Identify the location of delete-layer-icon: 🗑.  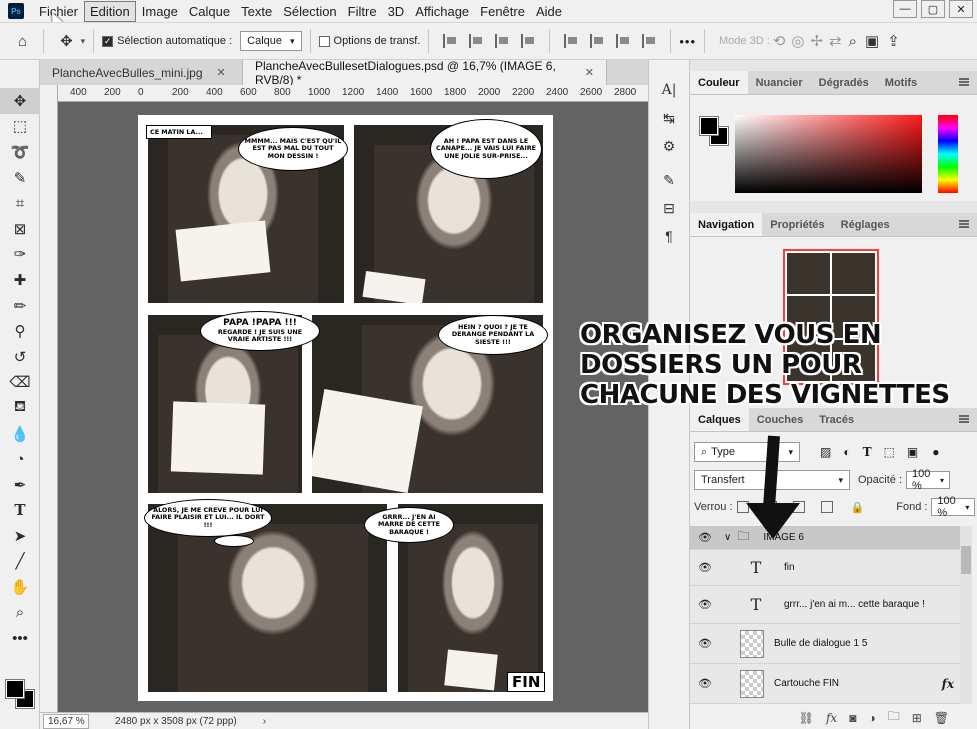
(941, 718).